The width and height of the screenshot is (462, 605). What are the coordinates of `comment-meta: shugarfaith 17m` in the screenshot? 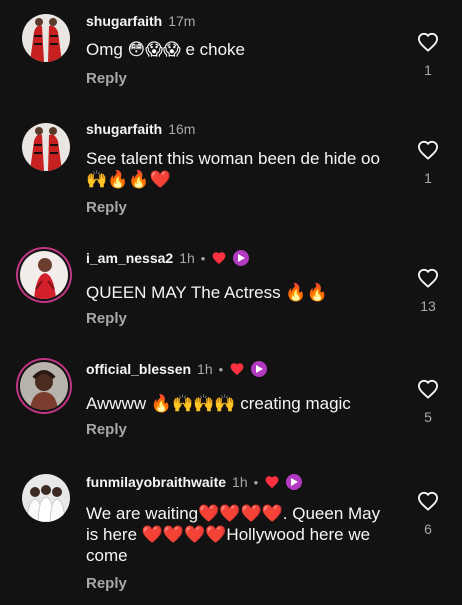 It's located at (140, 21).